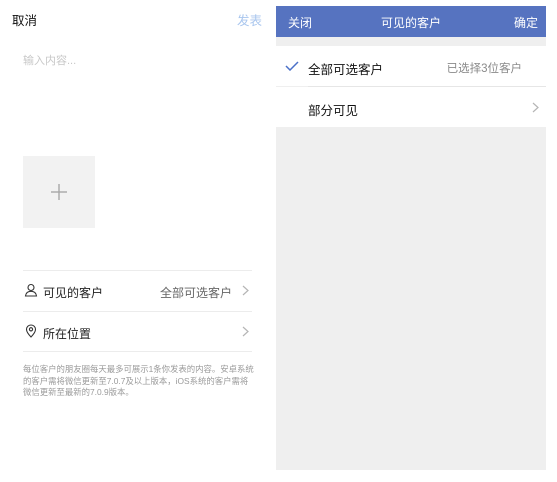 The width and height of the screenshot is (557, 482). Describe the element at coordinates (249, 19) in the screenshot. I see `publish-button: 发表` at that location.